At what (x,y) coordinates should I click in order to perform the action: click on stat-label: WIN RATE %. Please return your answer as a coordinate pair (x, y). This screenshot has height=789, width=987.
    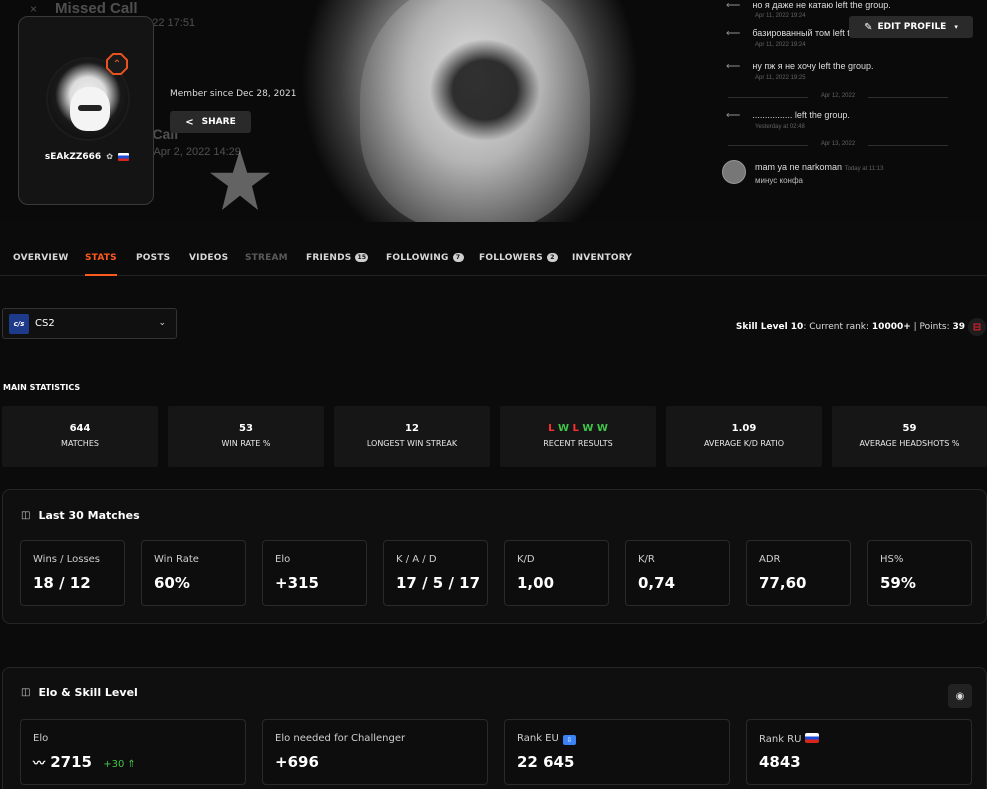
    Looking at the image, I should click on (246, 443).